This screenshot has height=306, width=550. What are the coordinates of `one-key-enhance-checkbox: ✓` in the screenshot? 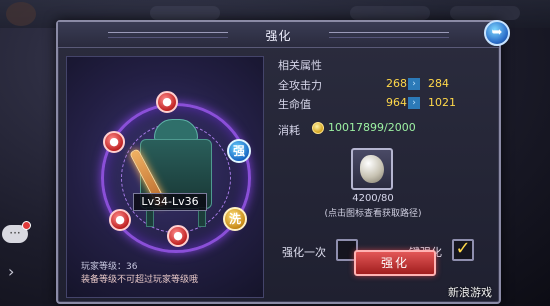 It's located at (463, 250).